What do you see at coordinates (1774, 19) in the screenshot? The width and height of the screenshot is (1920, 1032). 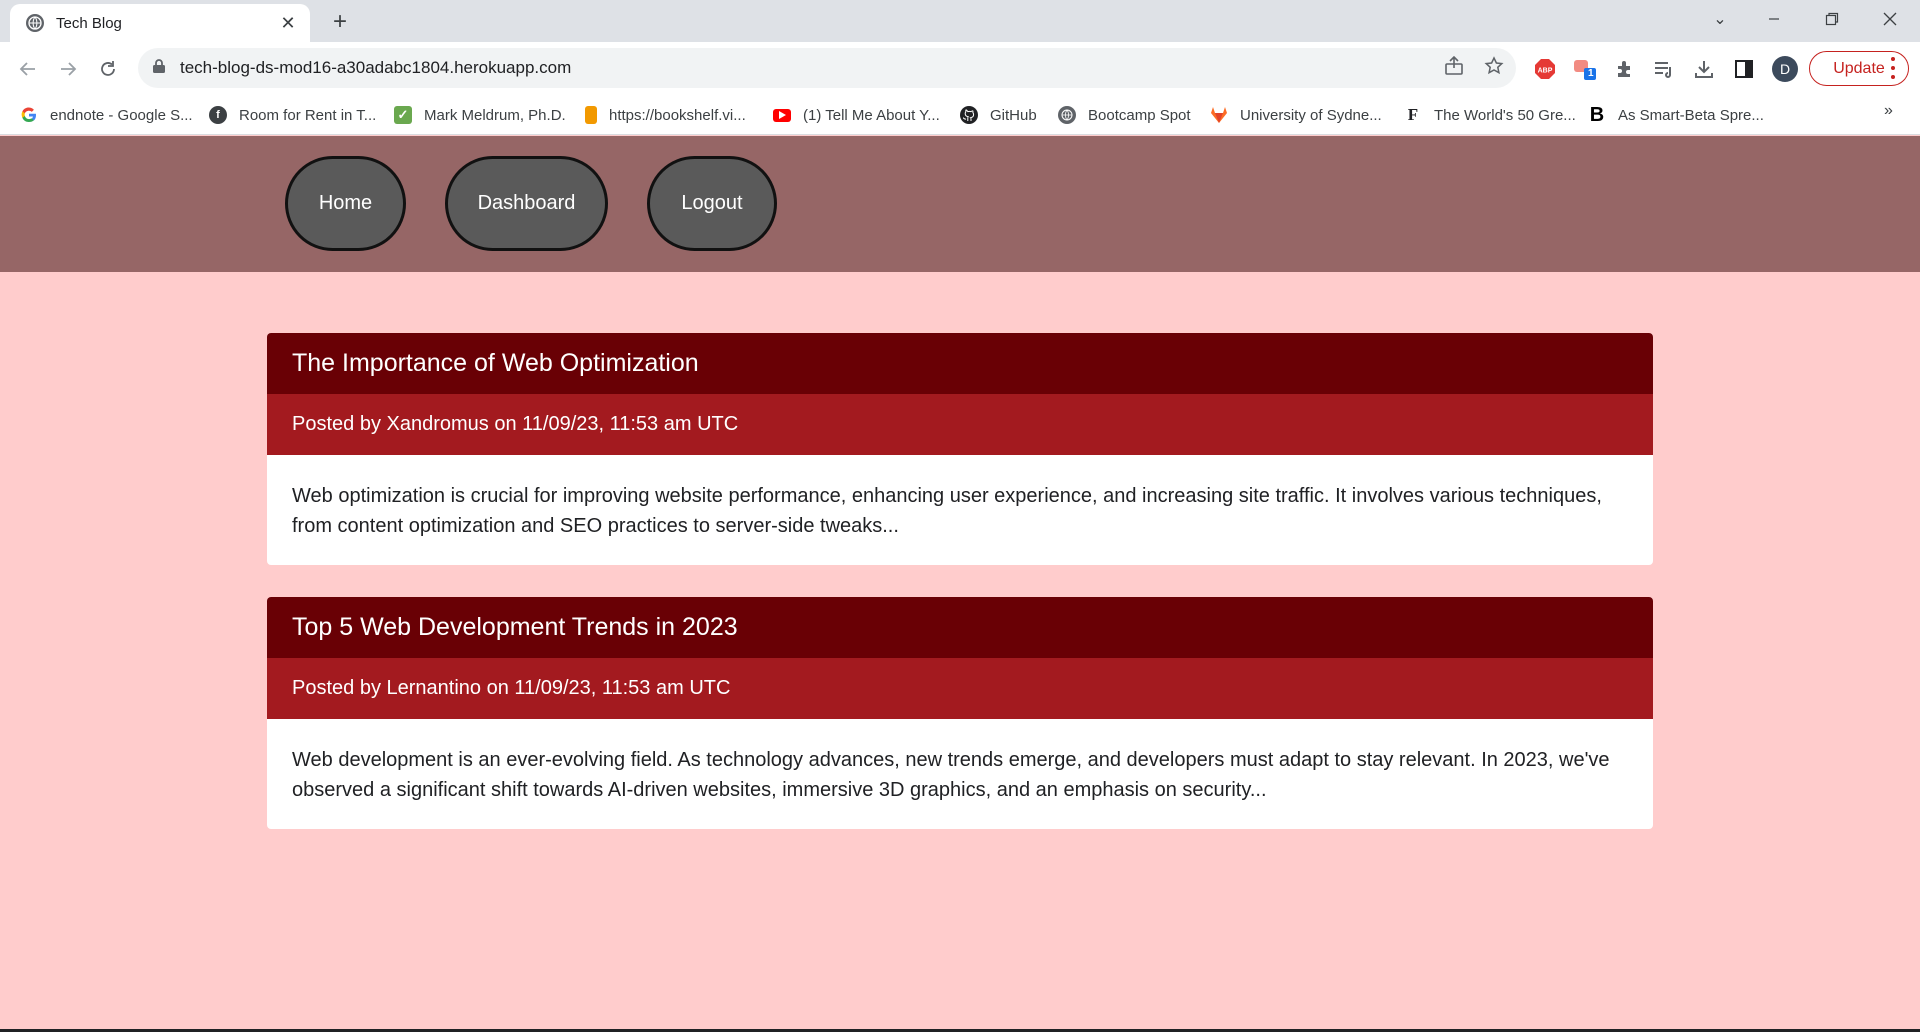 I see `minimize-icon` at bounding box center [1774, 19].